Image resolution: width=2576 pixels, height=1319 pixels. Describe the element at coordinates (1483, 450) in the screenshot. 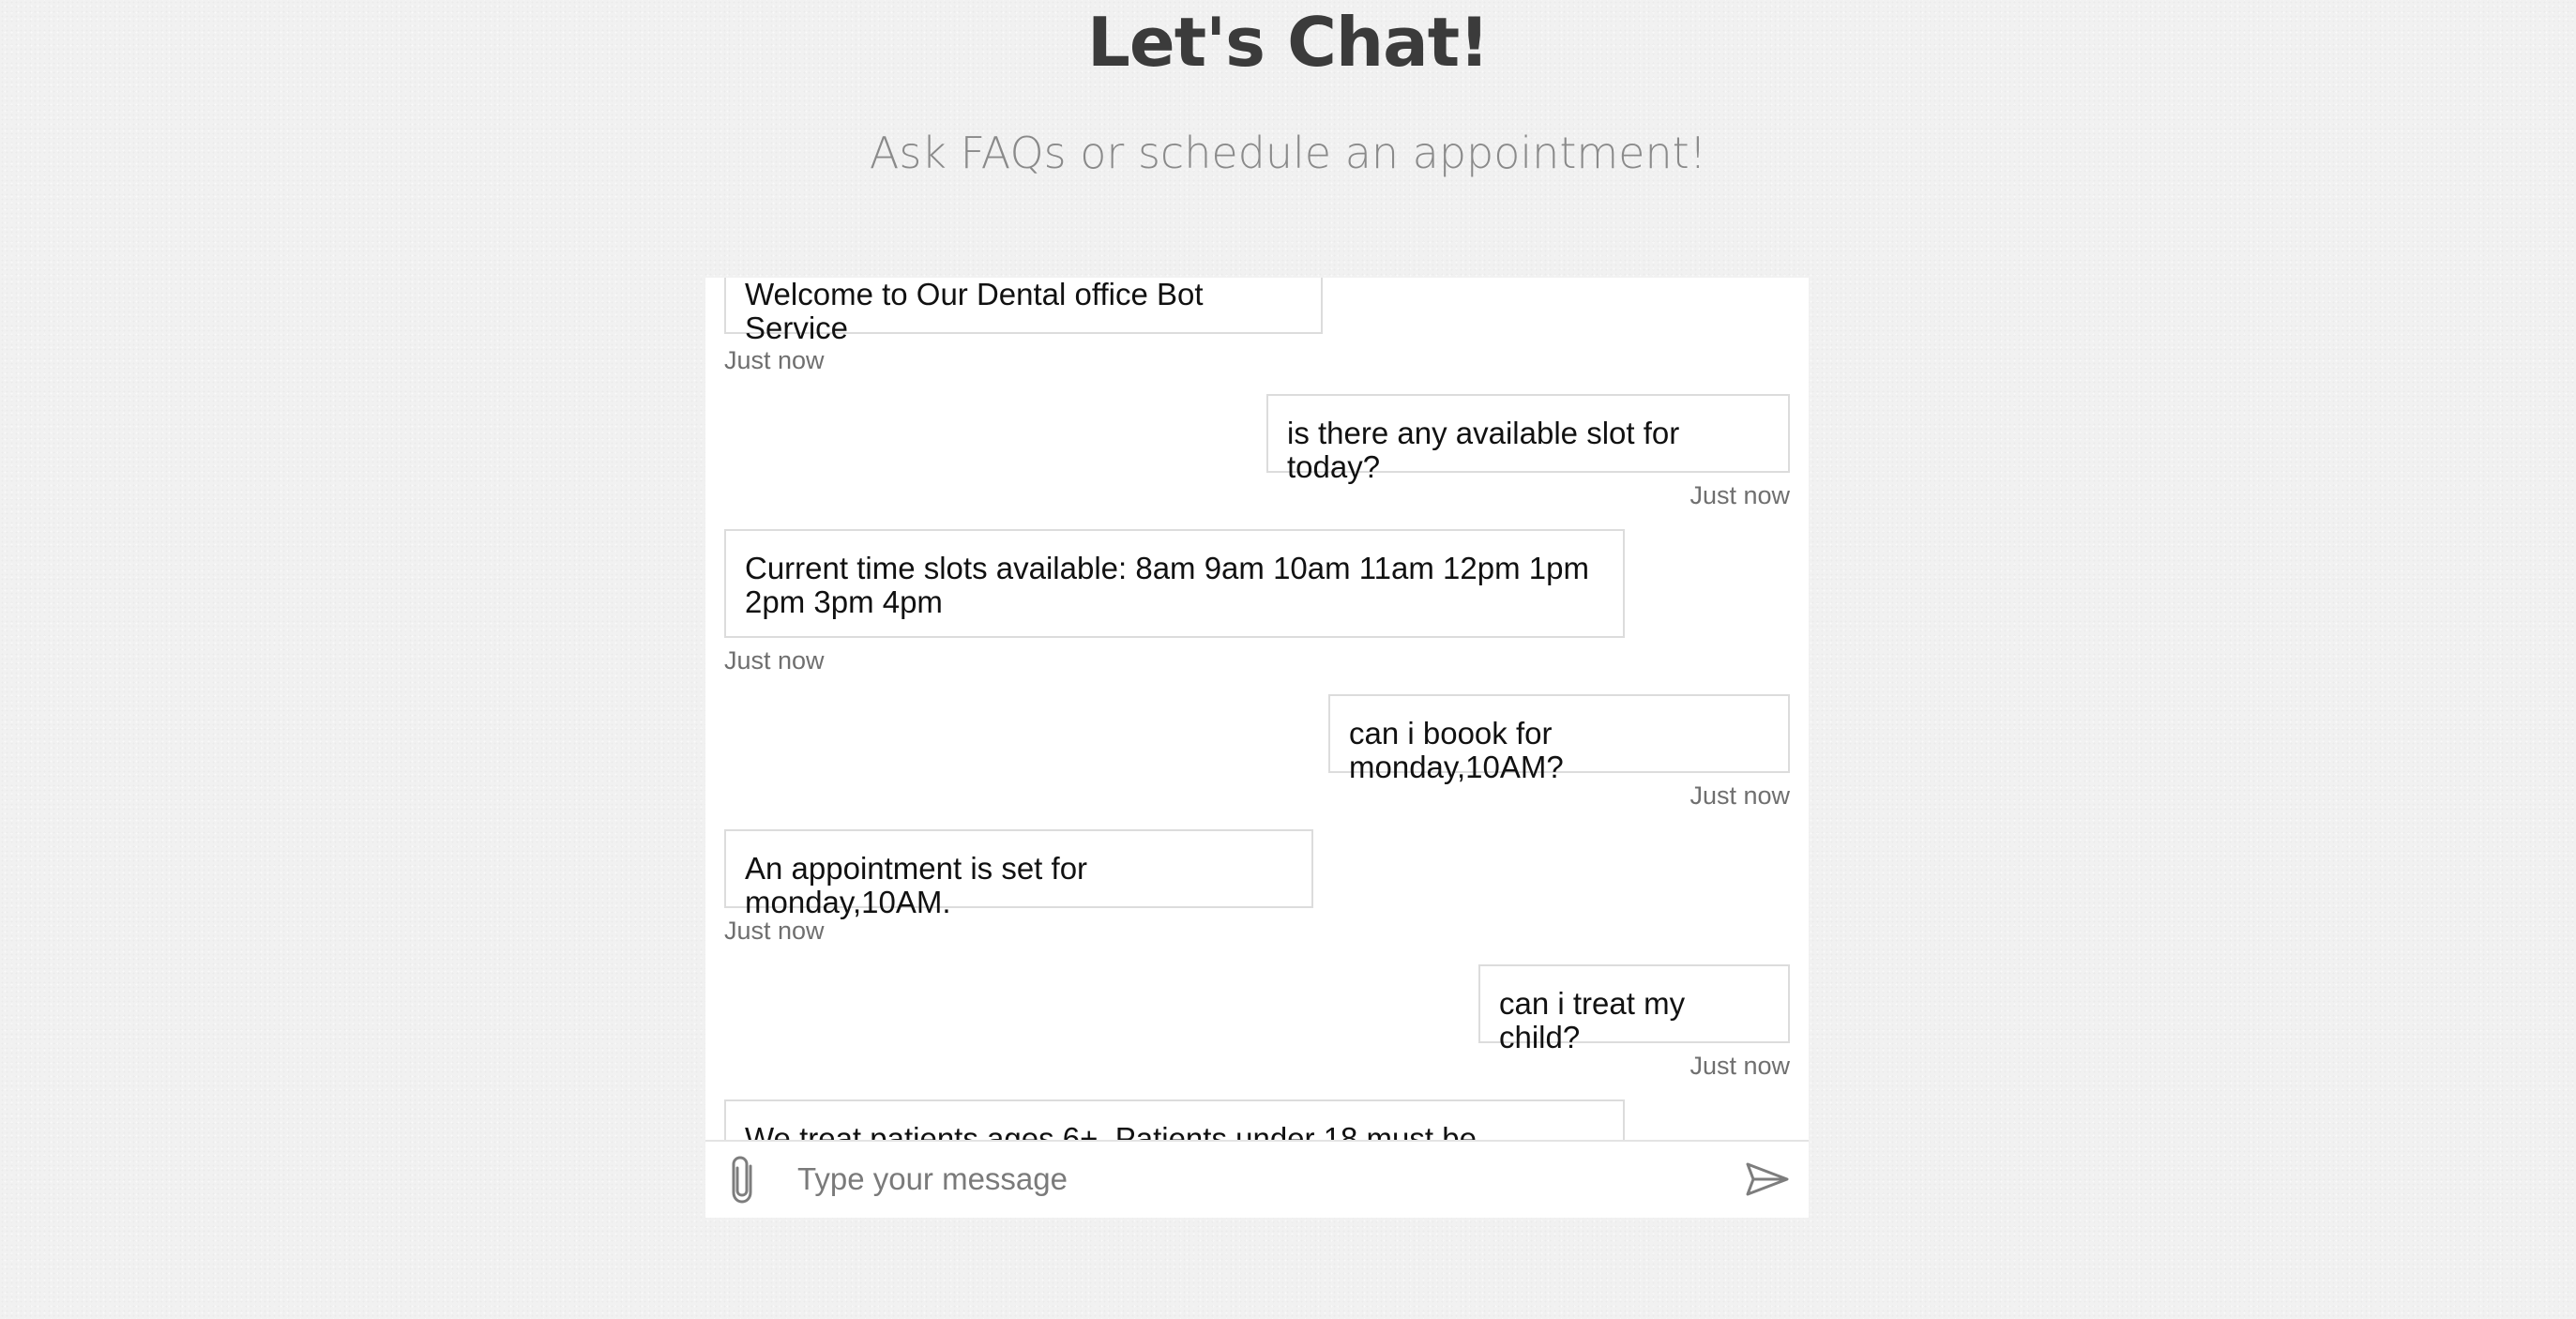

I see `message-text: is there any available slot for today?` at that location.